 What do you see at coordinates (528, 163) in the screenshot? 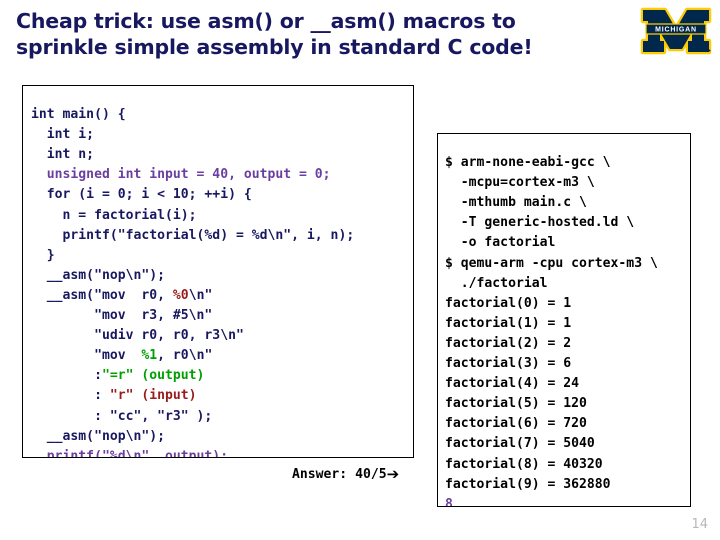
I see `terminal-line: $ arm-none-eabi-gcc \` at bounding box center [528, 163].